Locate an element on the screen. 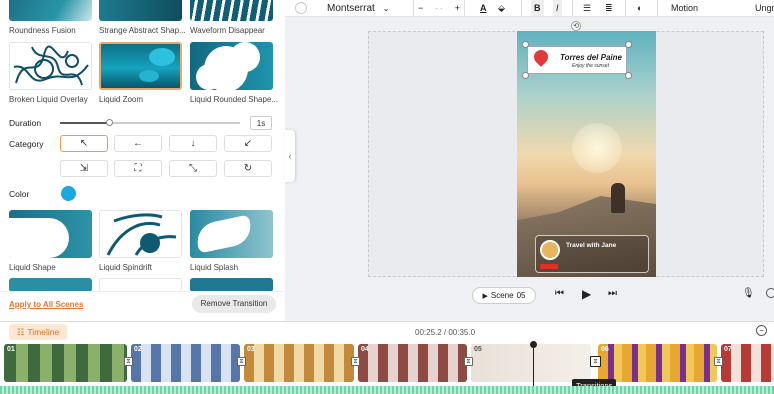 The height and width of the screenshot is (394, 774). more-icon is located at coordinates (770, 293).